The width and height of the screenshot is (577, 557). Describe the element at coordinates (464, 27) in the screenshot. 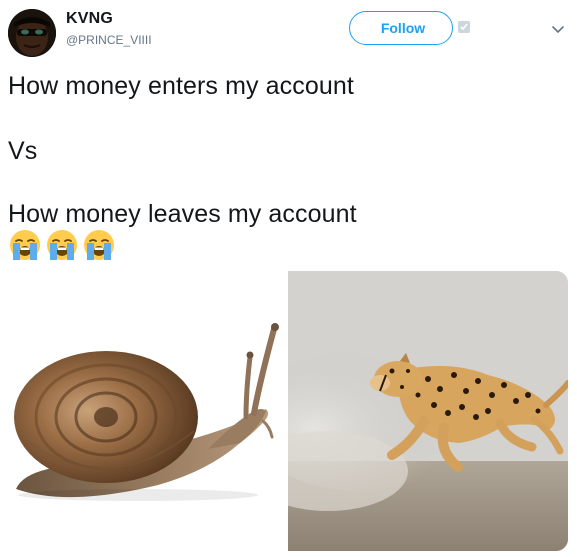

I see `verified-followed-icon` at that location.